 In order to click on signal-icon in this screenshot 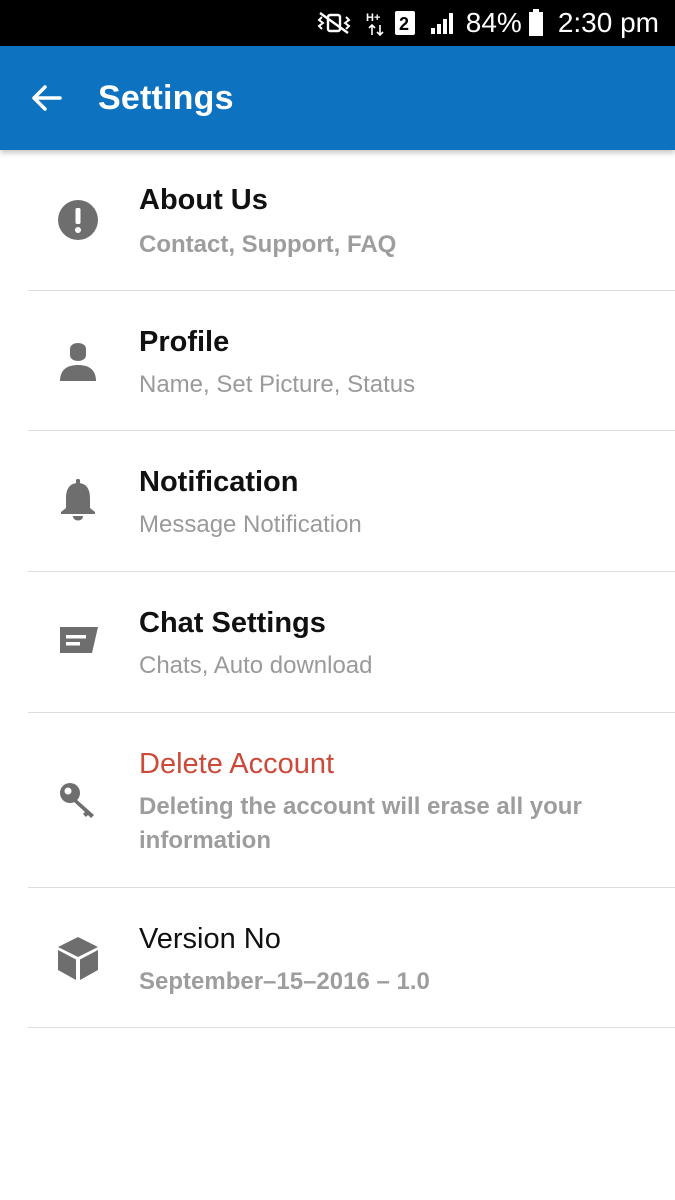, I will do `click(443, 23)`.